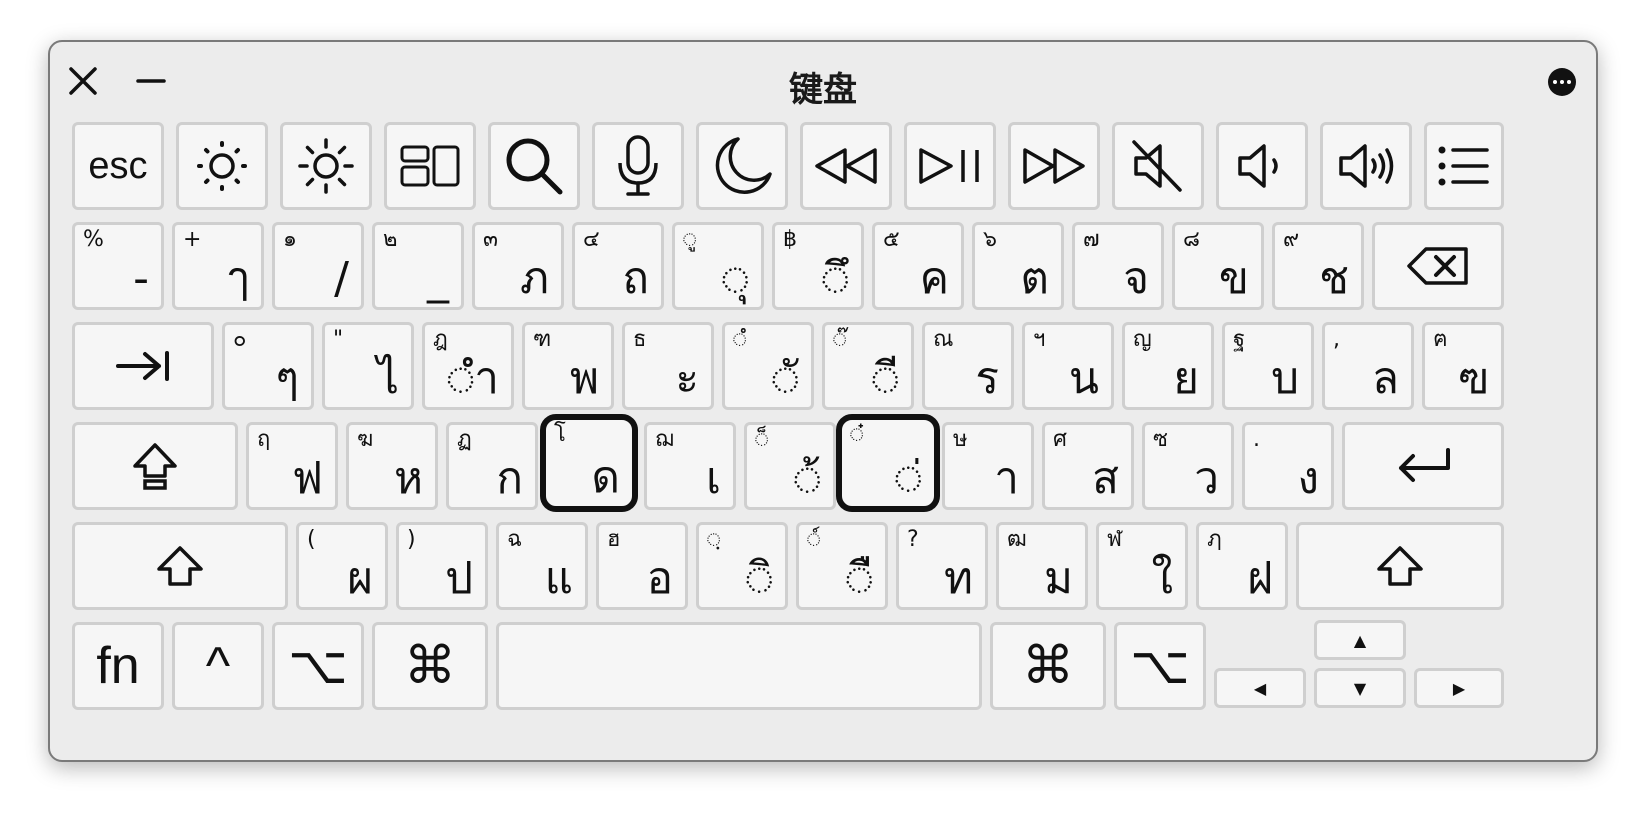 The height and width of the screenshot is (820, 1646). Describe the element at coordinates (118, 166) in the screenshot. I see `key-esc: esc` at that location.